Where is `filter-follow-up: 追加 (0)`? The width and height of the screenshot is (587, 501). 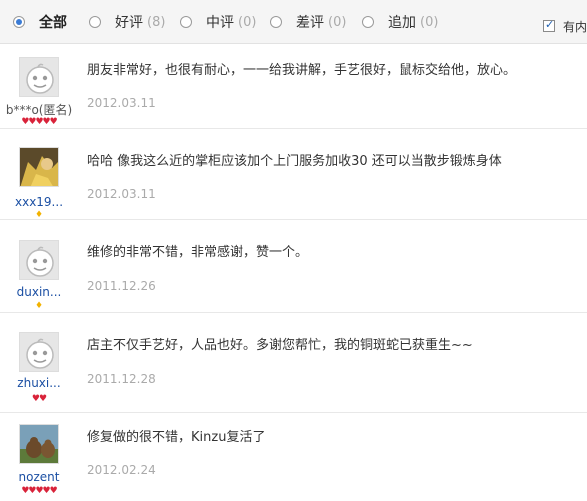
filter-follow-up: 追加 (0) is located at coordinates (400, 22).